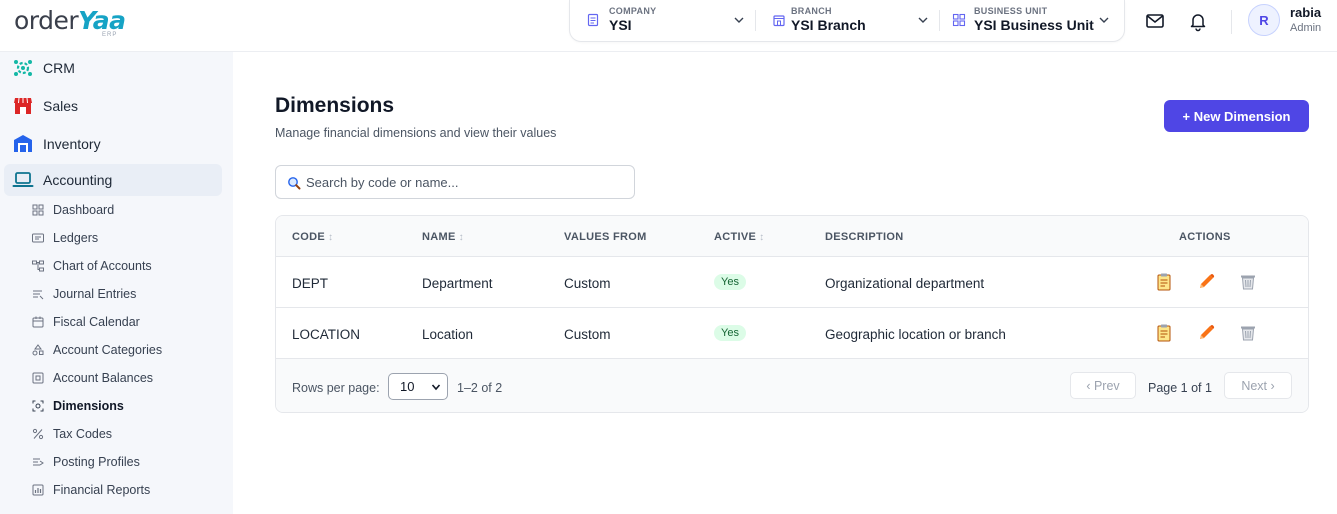 This screenshot has width=1337, height=514. I want to click on warehouse-icon, so click(23, 143).